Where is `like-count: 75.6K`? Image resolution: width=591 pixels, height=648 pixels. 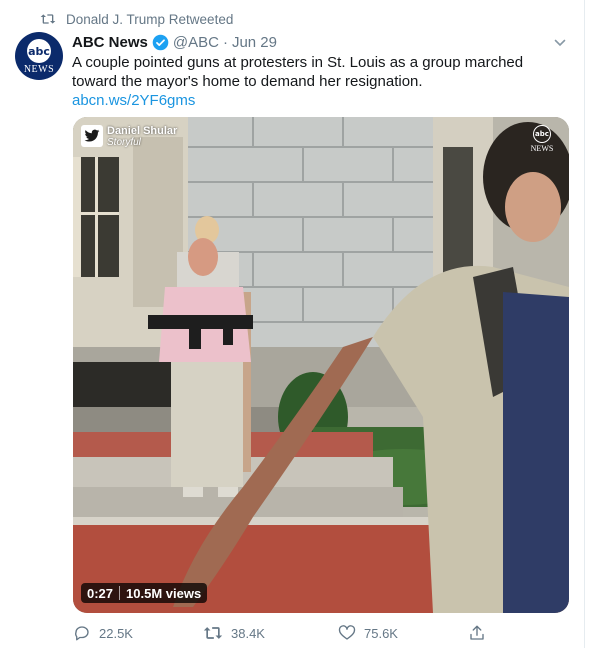 like-count: 75.6K is located at coordinates (381, 633).